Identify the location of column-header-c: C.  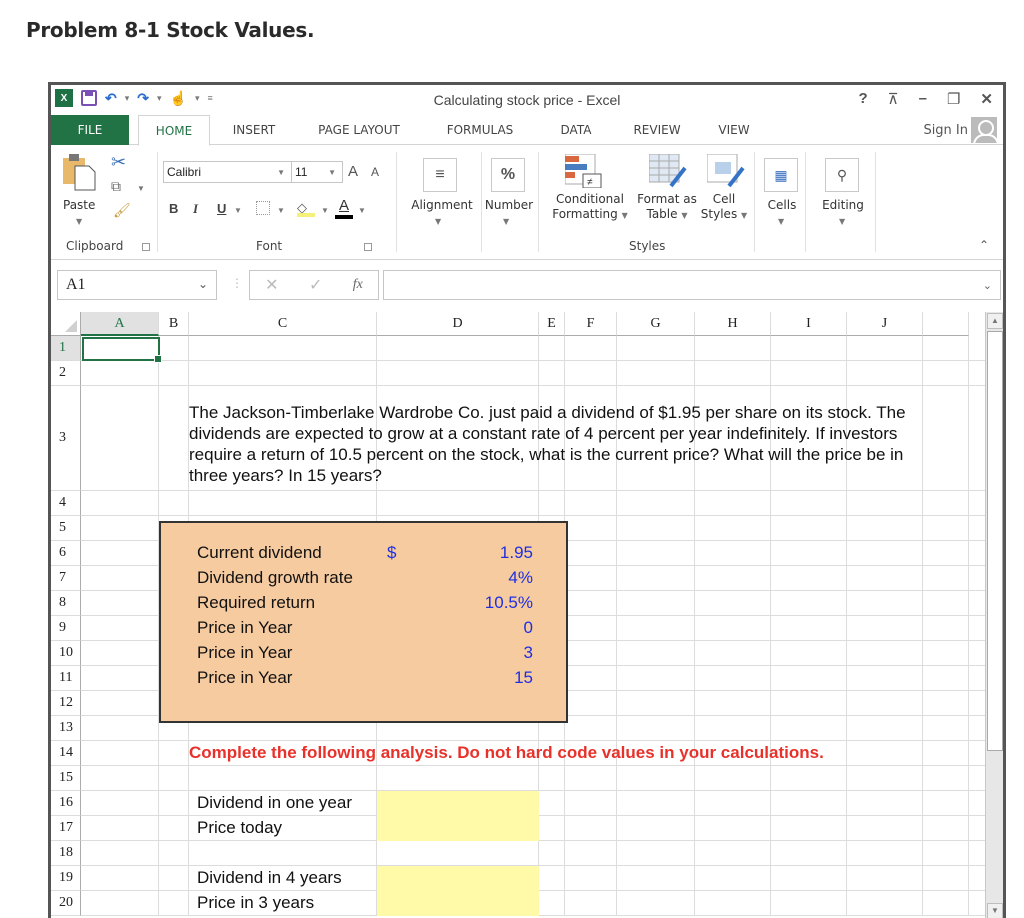
(283, 324).